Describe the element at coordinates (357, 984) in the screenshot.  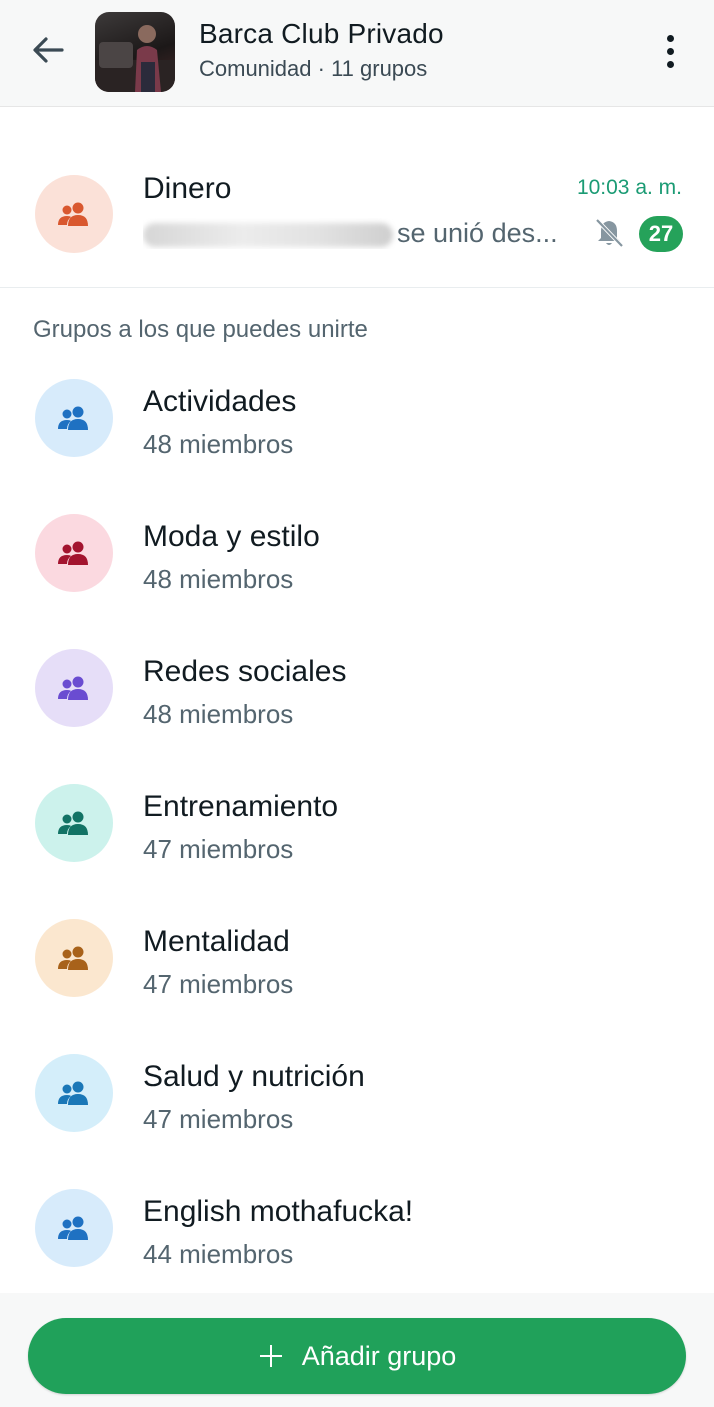
I see `group-list-item: Mentalidad 47 miembros` at that location.